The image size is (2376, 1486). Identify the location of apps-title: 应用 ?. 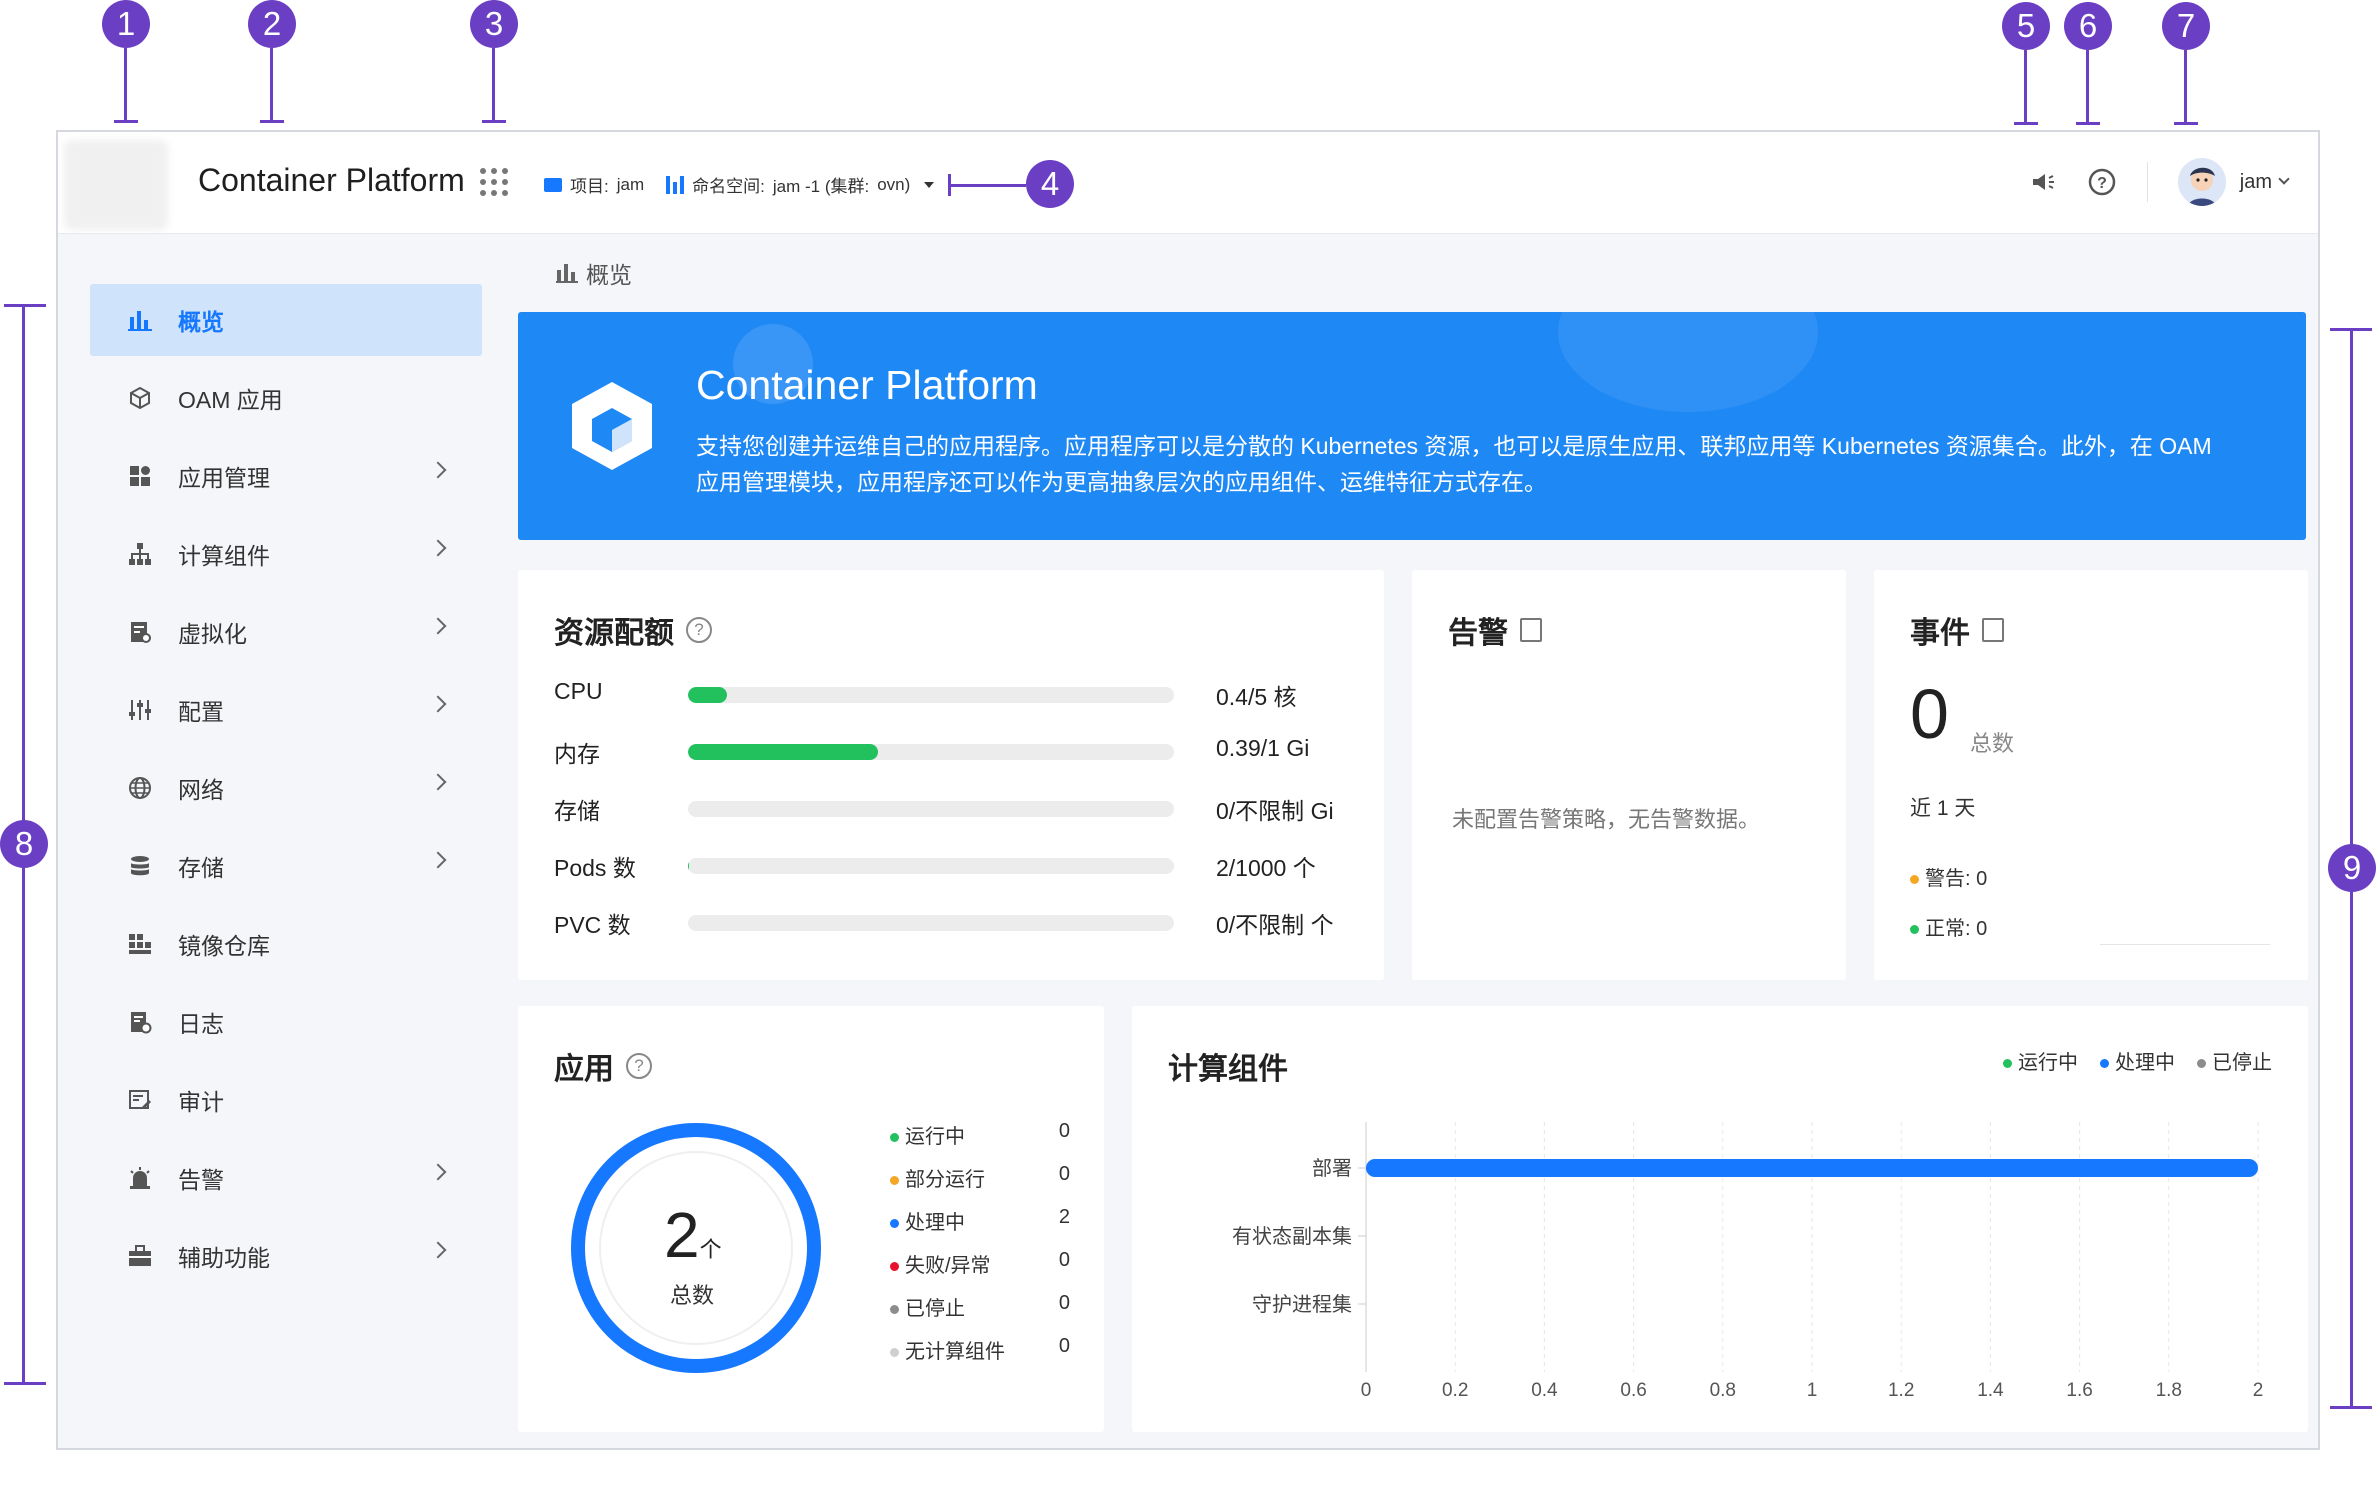
(603, 1066).